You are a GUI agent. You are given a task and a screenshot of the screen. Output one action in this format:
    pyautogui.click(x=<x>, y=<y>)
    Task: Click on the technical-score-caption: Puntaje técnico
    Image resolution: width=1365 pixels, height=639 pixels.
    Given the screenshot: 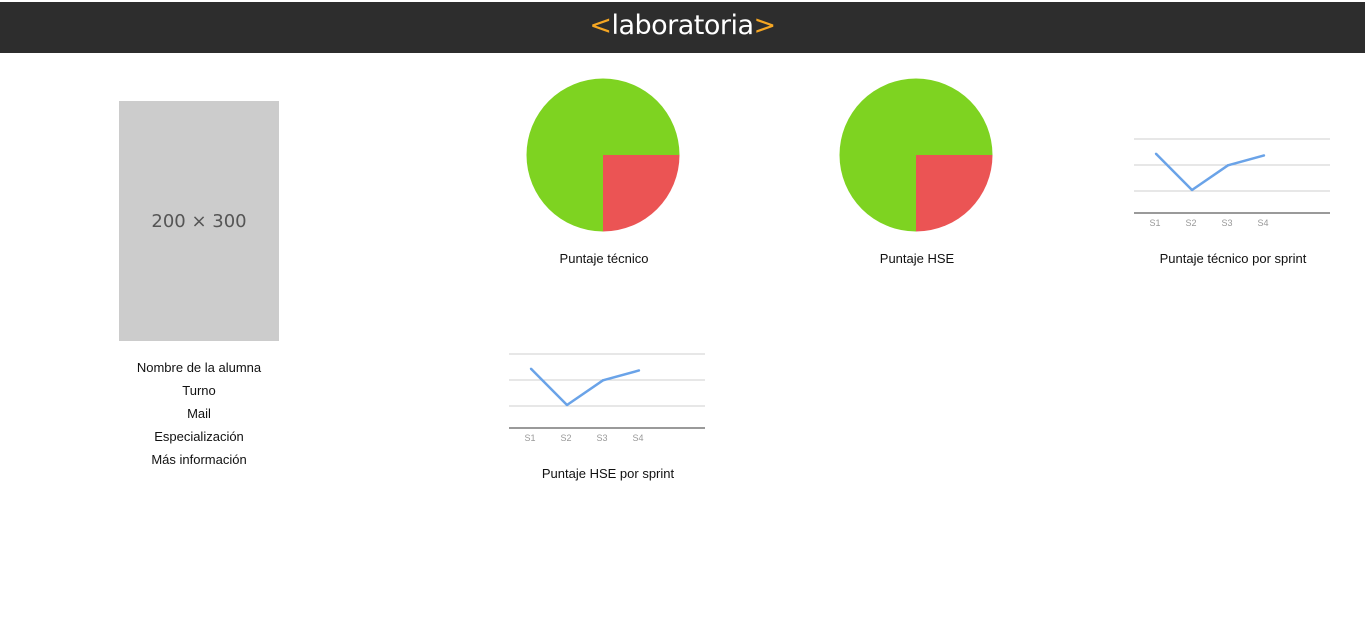 What is the action you would take?
    pyautogui.click(x=604, y=258)
    